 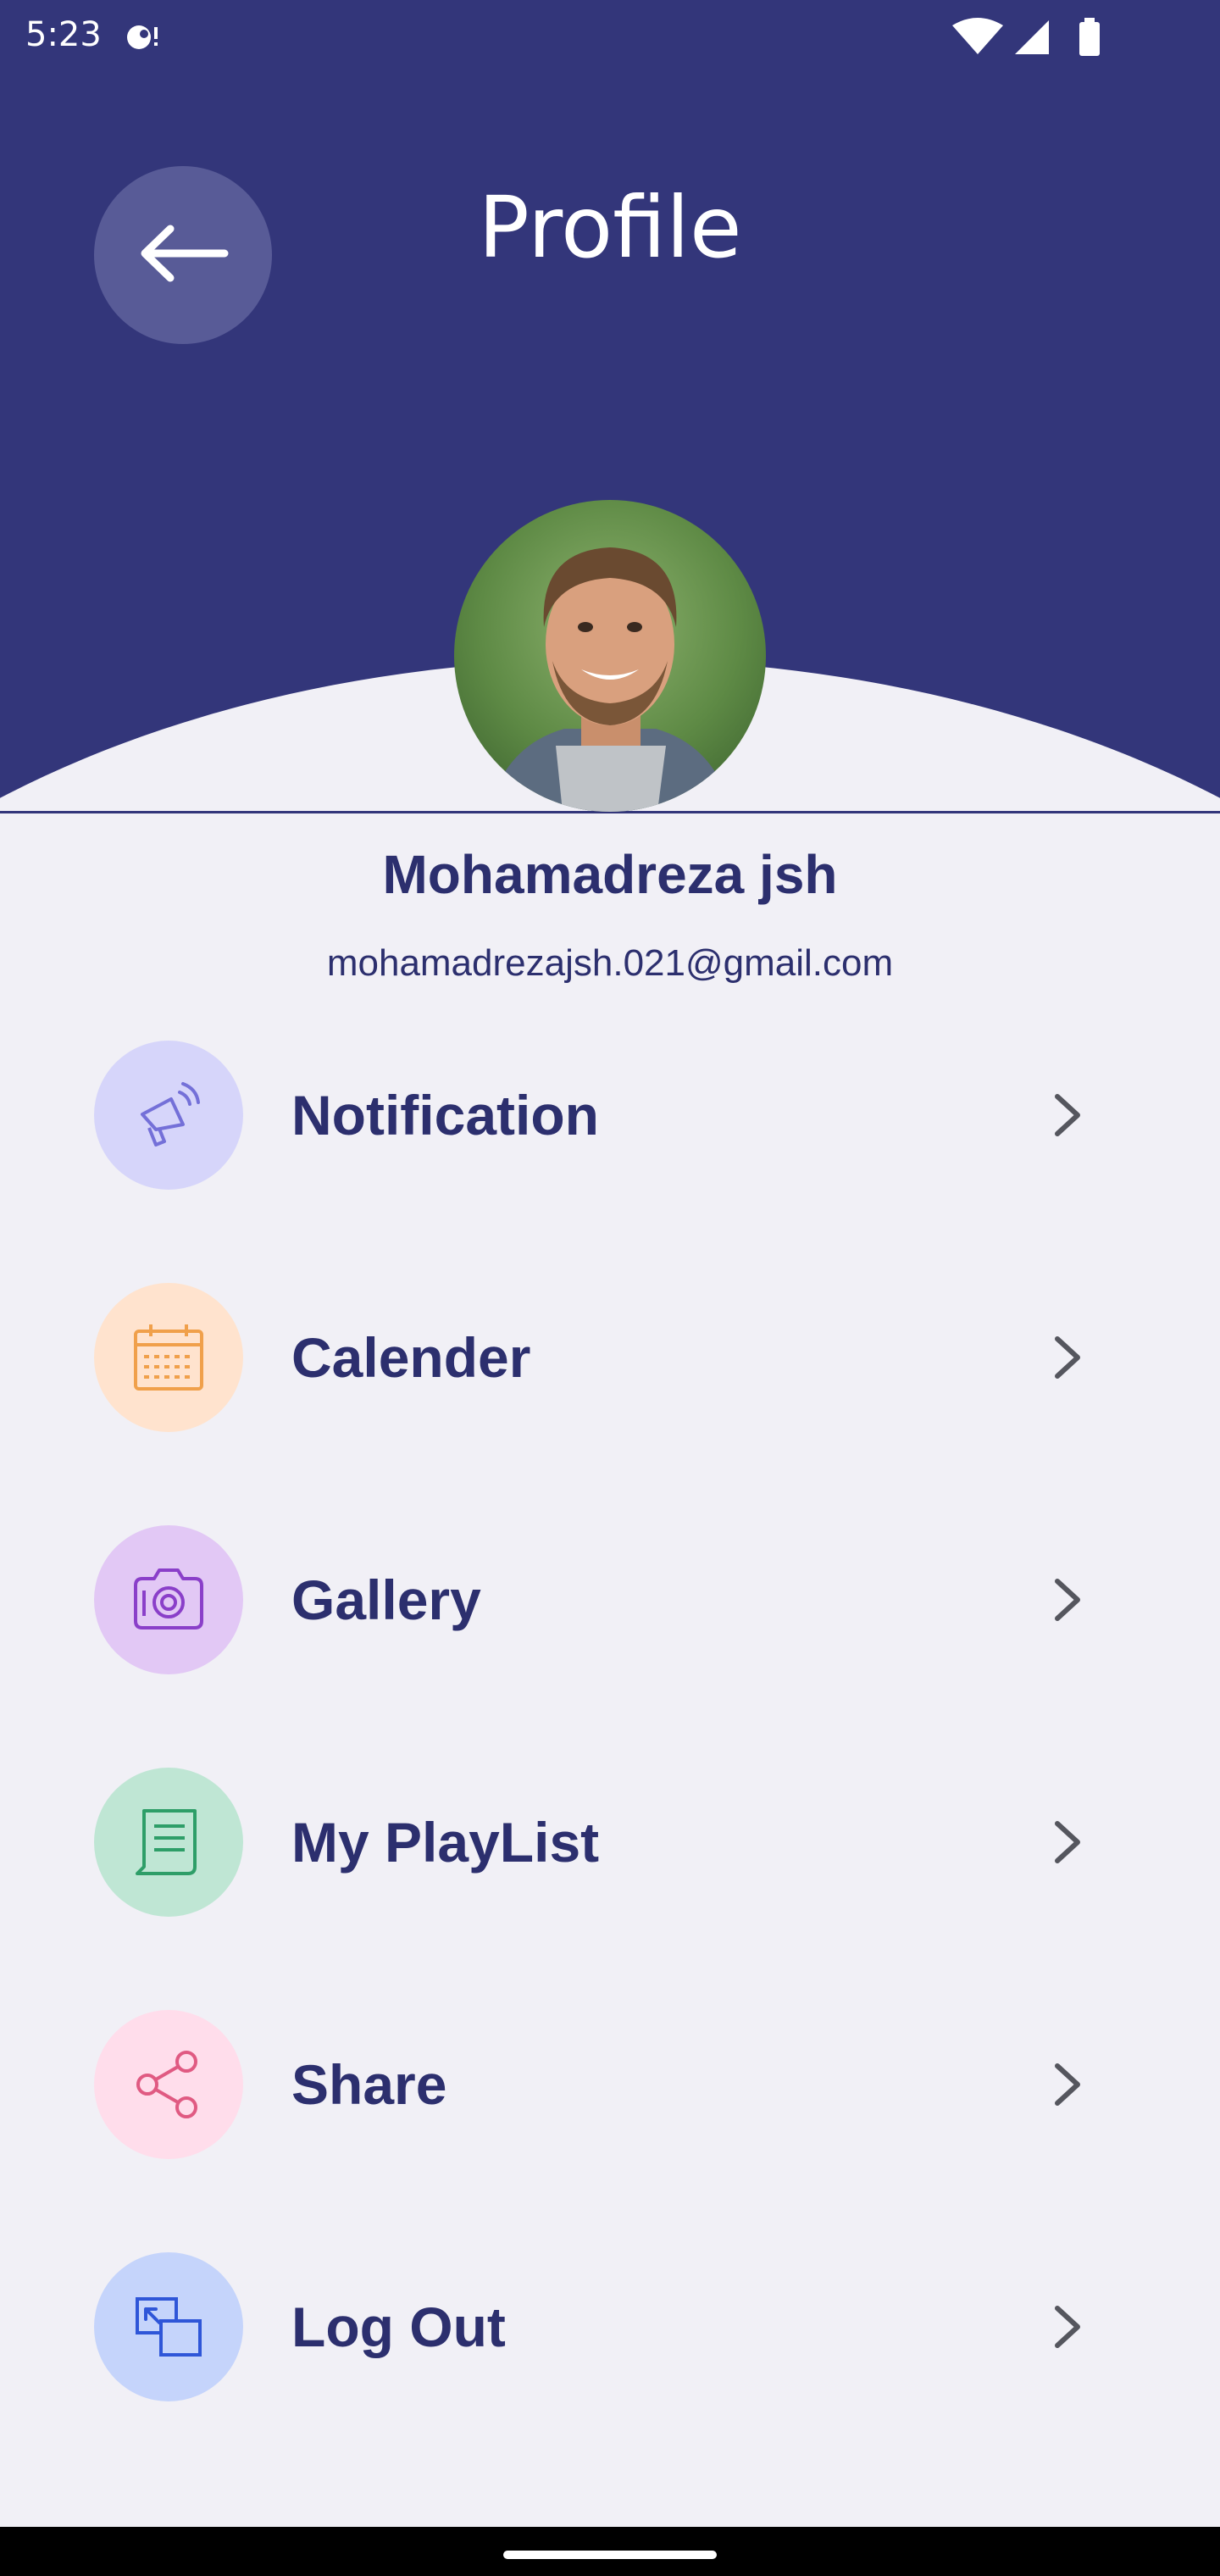 I want to click on profile-name: Mohamadreza jsh, so click(x=610, y=875).